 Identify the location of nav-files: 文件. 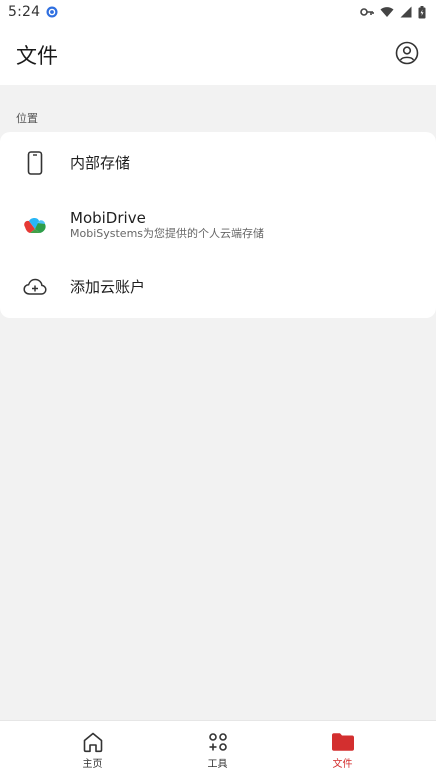
(342, 748).